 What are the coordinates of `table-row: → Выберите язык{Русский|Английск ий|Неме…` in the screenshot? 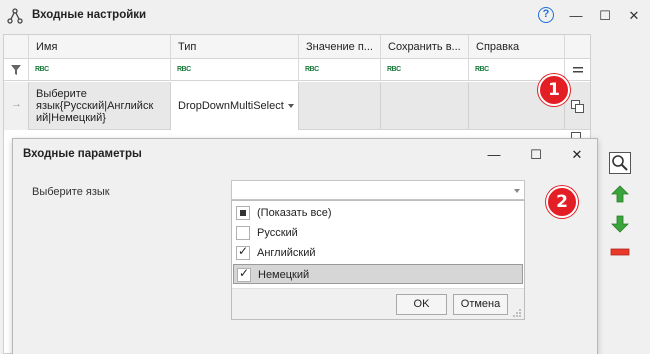 It's located at (297, 106).